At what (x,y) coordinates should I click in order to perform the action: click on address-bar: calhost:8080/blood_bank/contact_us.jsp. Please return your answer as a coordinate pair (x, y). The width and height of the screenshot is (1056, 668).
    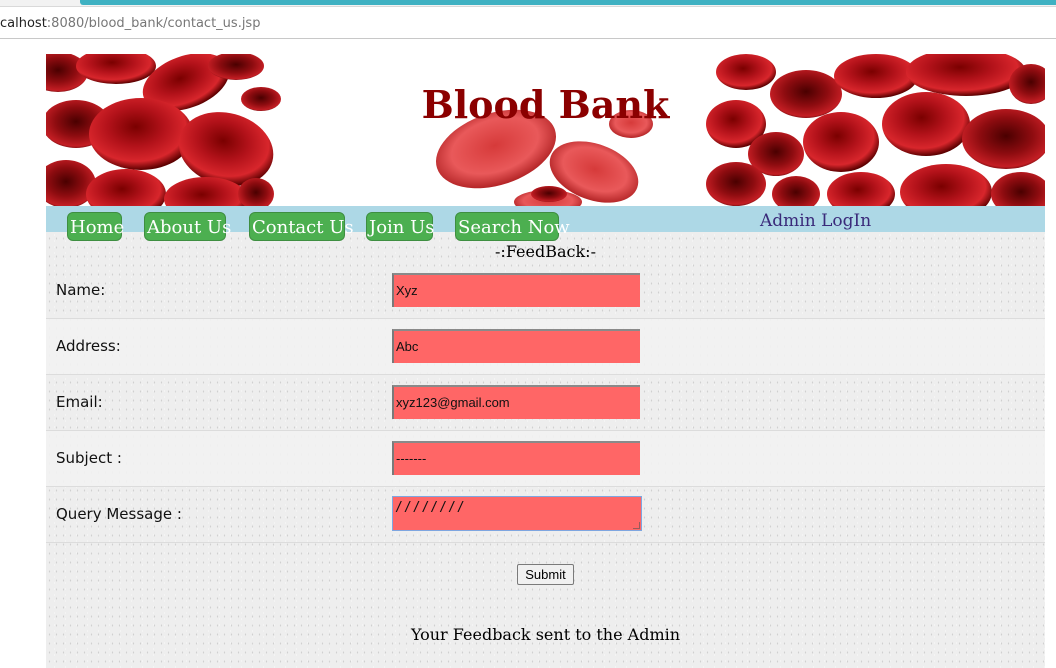
    Looking at the image, I should click on (528, 23).